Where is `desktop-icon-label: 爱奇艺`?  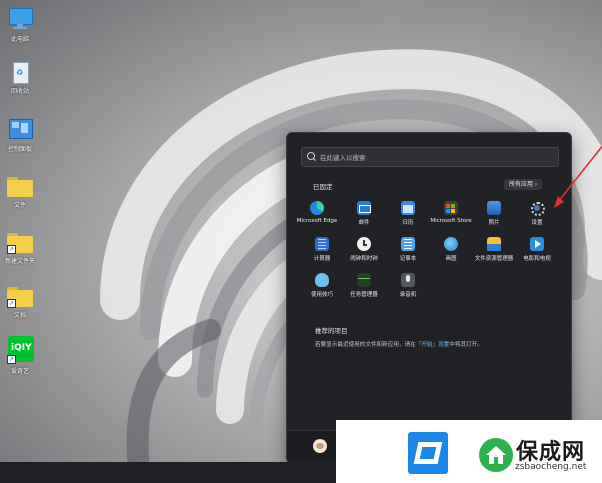 desktop-icon-label: 爱奇艺 is located at coordinates (19, 371).